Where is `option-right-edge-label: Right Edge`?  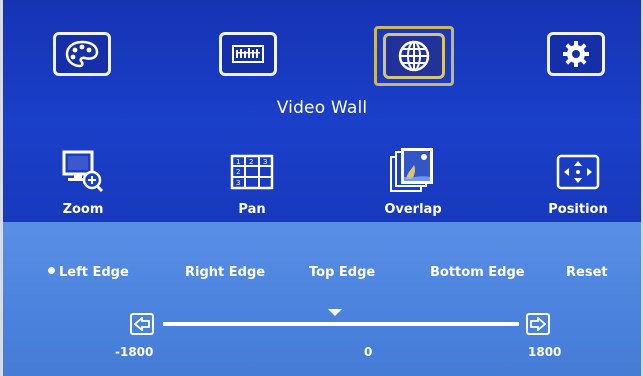 option-right-edge-label: Right Edge is located at coordinates (225, 272).